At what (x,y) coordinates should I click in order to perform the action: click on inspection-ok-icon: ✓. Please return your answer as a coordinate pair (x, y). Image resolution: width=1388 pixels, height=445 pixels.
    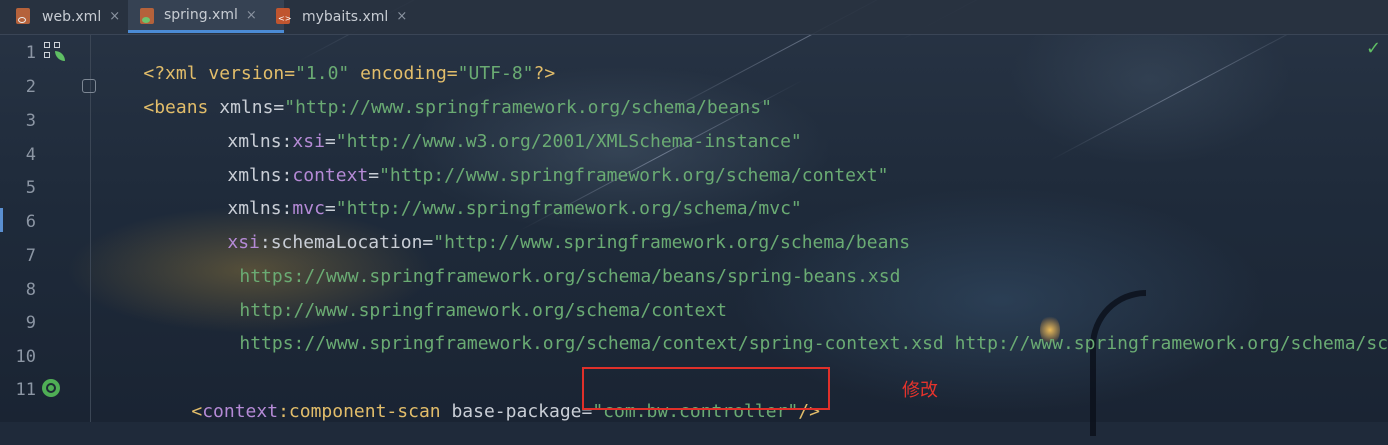
    Looking at the image, I should click on (1373, 48).